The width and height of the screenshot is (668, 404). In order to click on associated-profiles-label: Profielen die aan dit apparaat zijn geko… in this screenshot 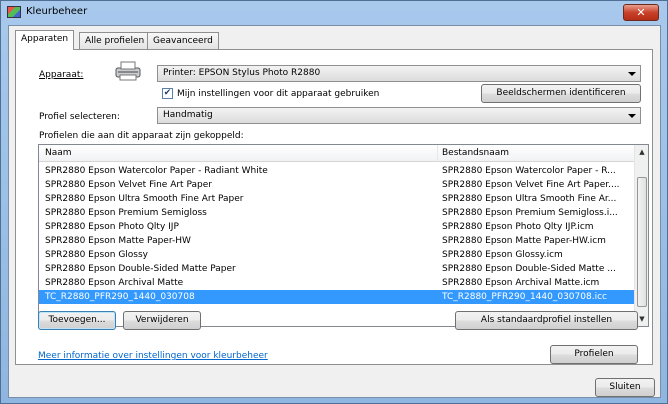, I will do `click(141, 136)`.